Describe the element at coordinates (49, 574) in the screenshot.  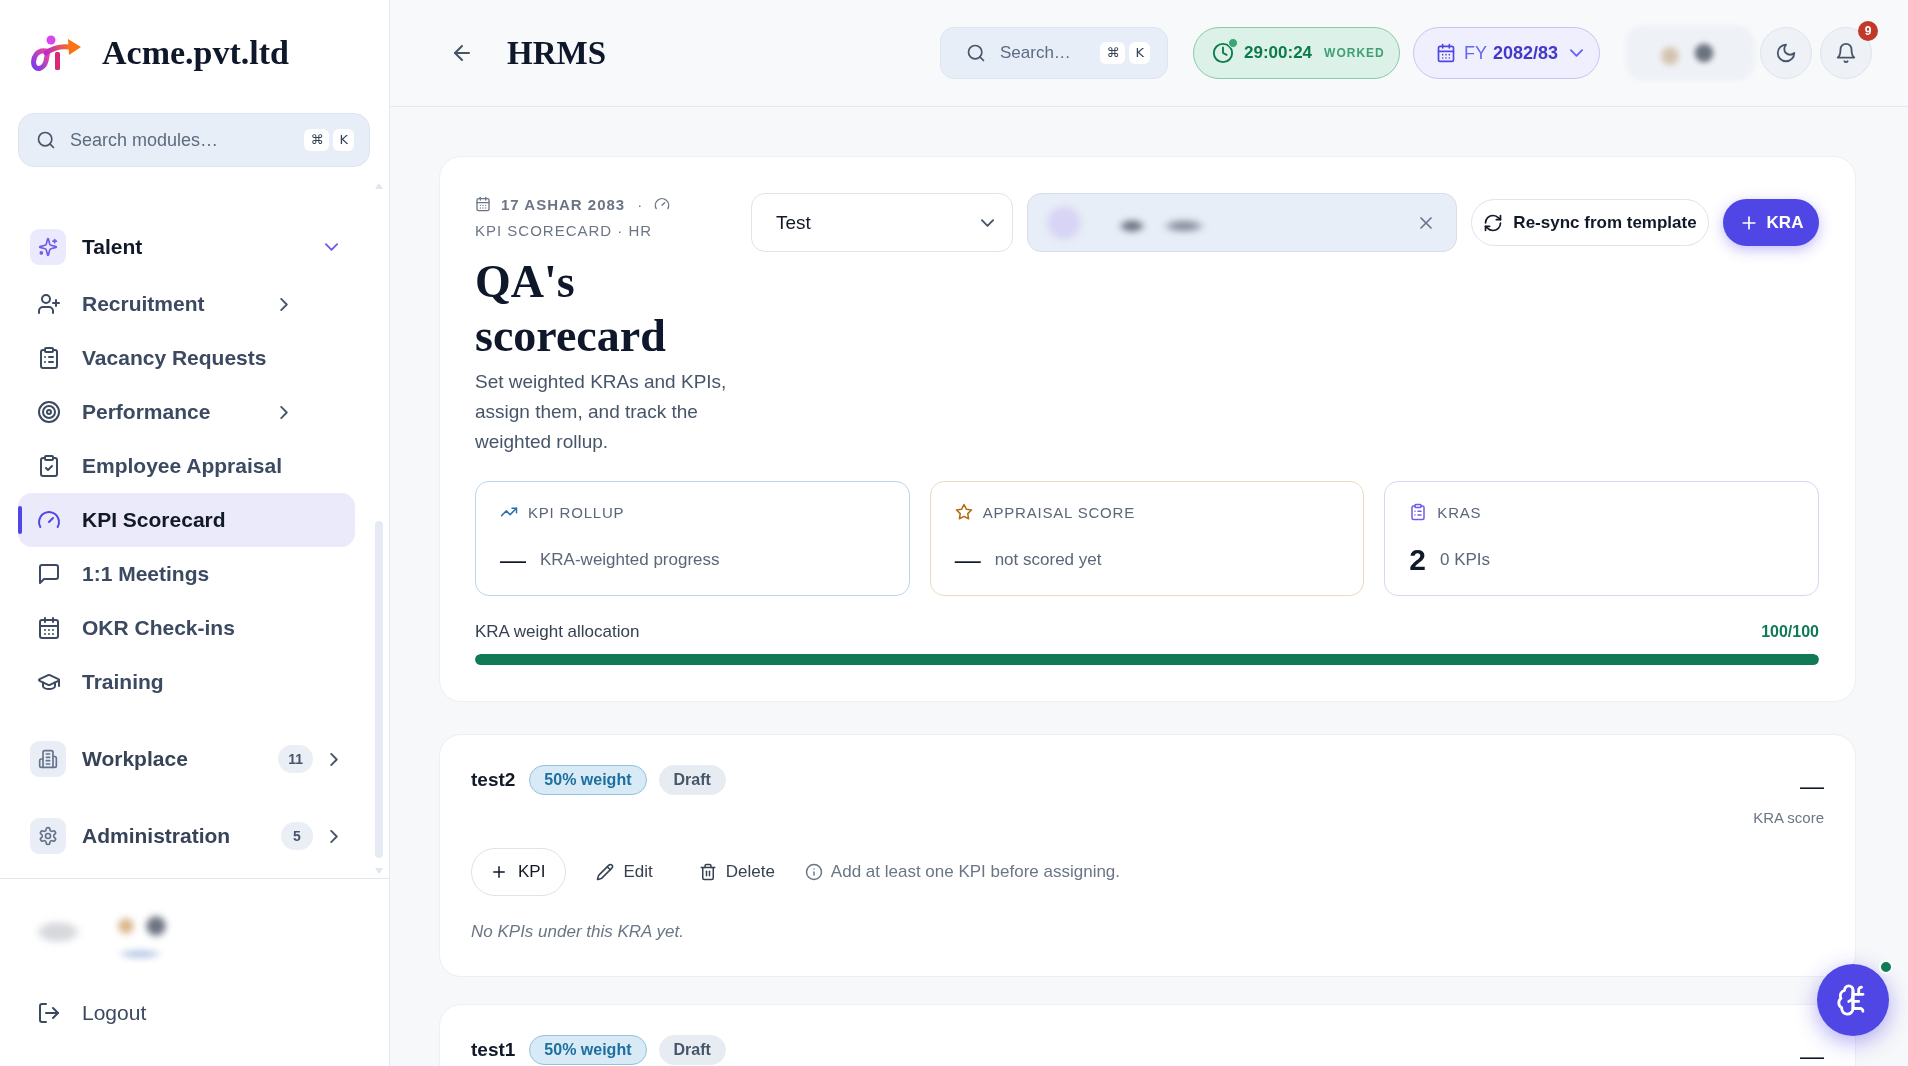
I see `chat-bubble-icon` at that location.